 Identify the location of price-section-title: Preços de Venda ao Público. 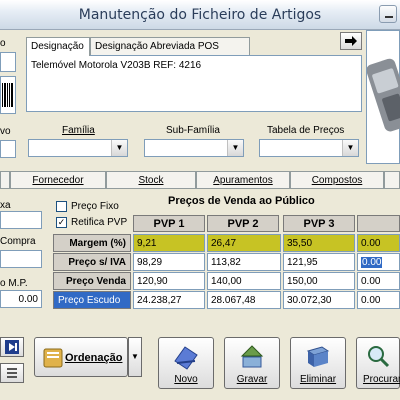
(241, 201).